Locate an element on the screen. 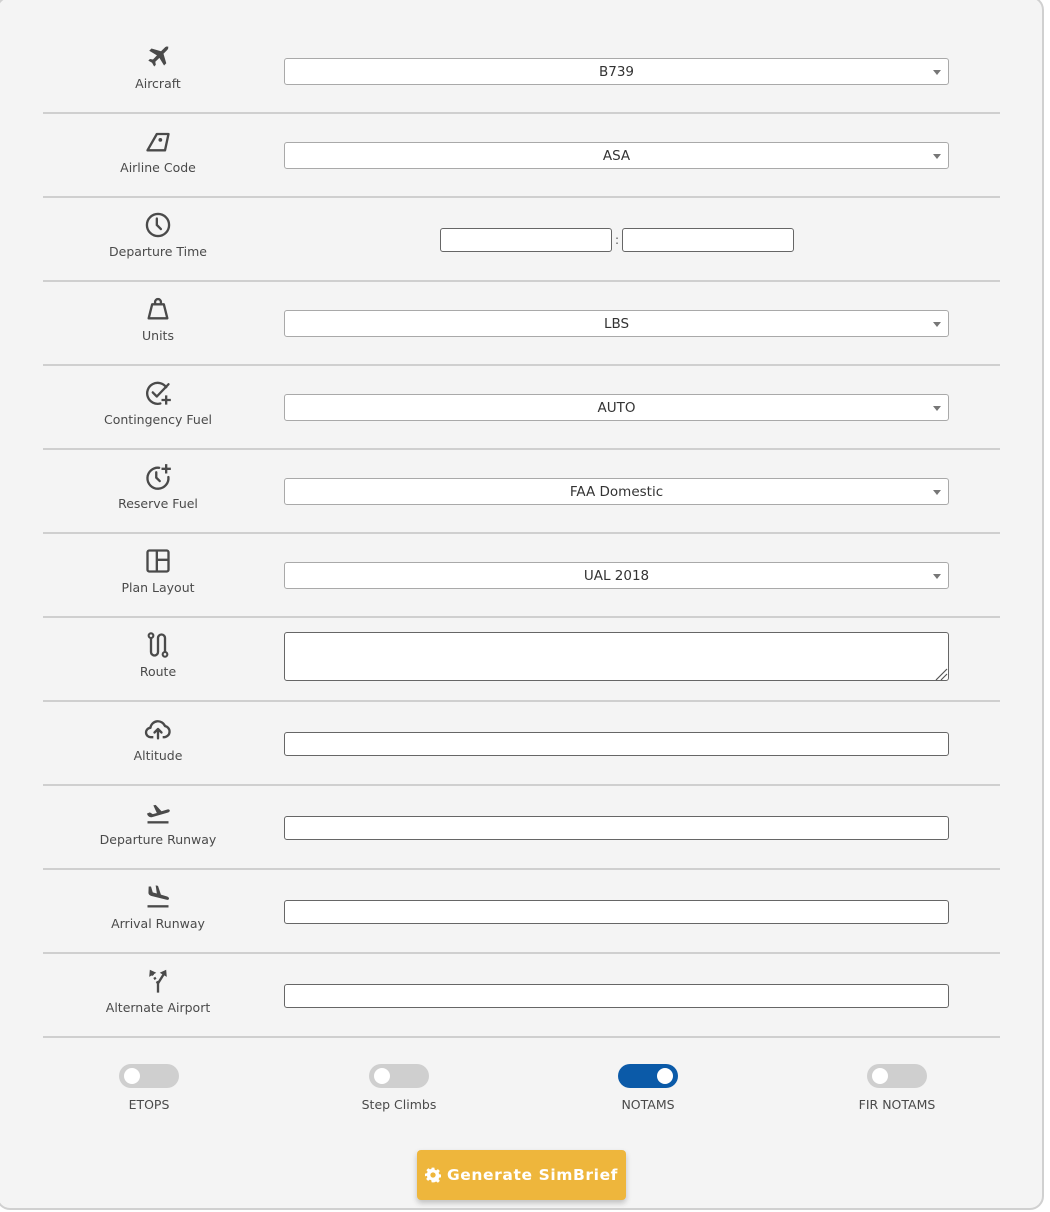 This screenshot has height=1212, width=1050. units-select: LBS is located at coordinates (616, 323).